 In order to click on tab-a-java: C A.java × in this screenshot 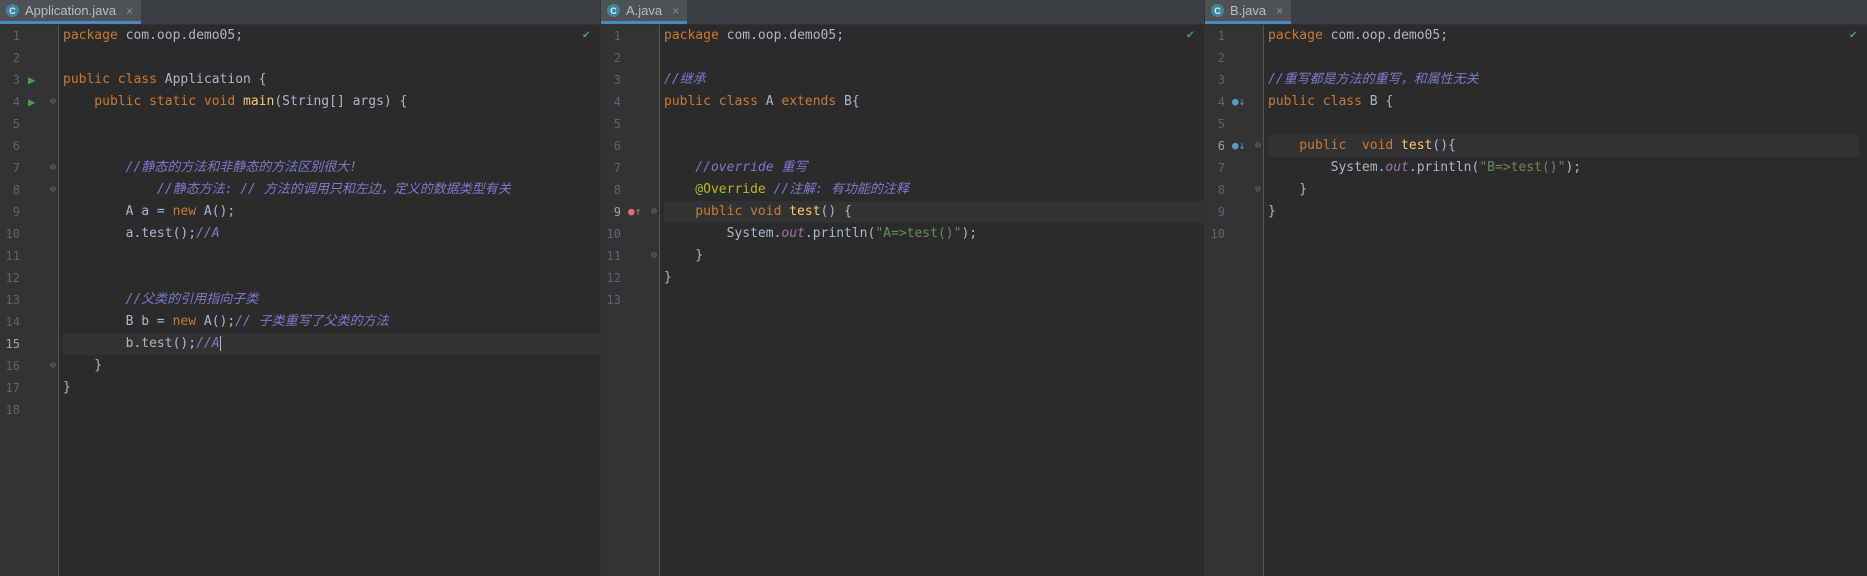, I will do `click(644, 12)`.